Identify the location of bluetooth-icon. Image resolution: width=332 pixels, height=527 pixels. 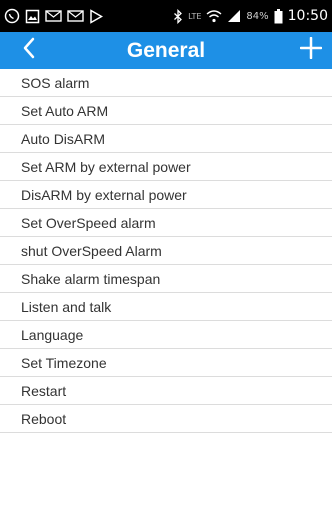
(178, 16).